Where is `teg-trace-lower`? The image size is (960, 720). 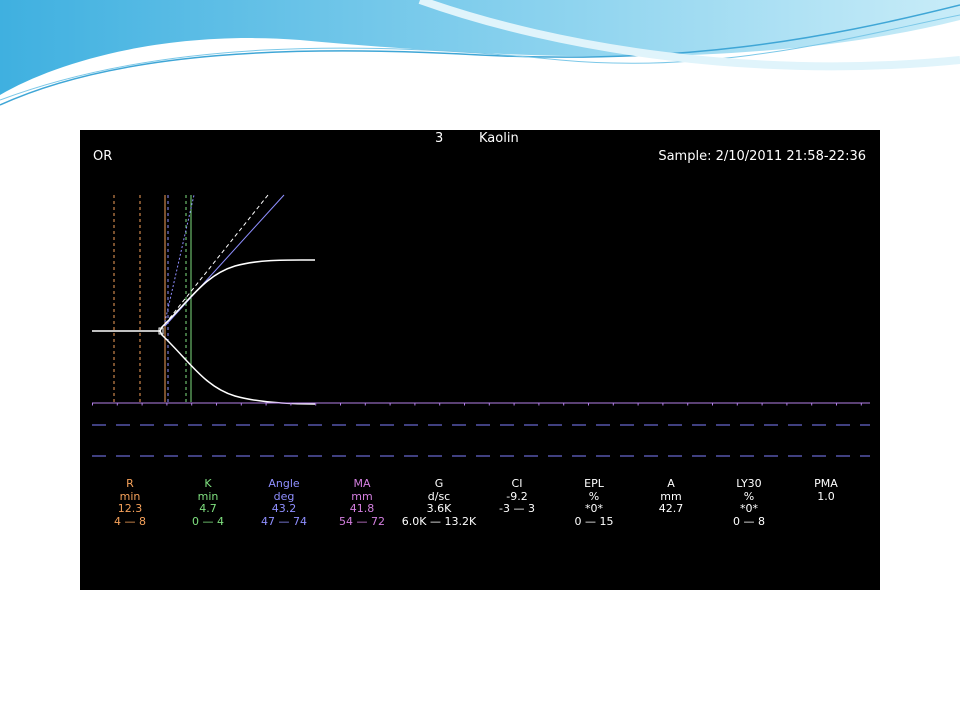 teg-trace-lower is located at coordinates (237, 367).